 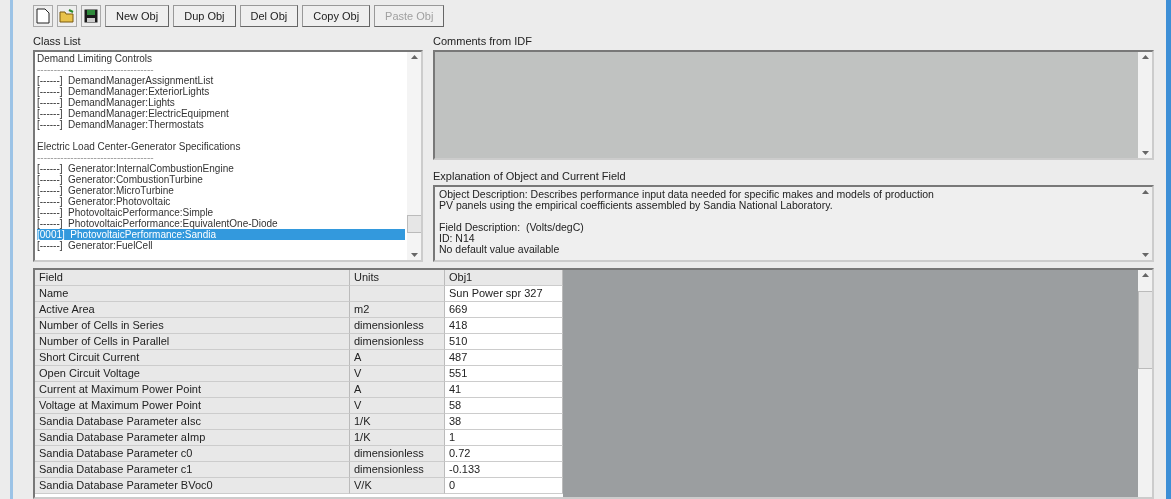 What do you see at coordinates (192, 294) in the screenshot?
I see `table-cell: Name` at bounding box center [192, 294].